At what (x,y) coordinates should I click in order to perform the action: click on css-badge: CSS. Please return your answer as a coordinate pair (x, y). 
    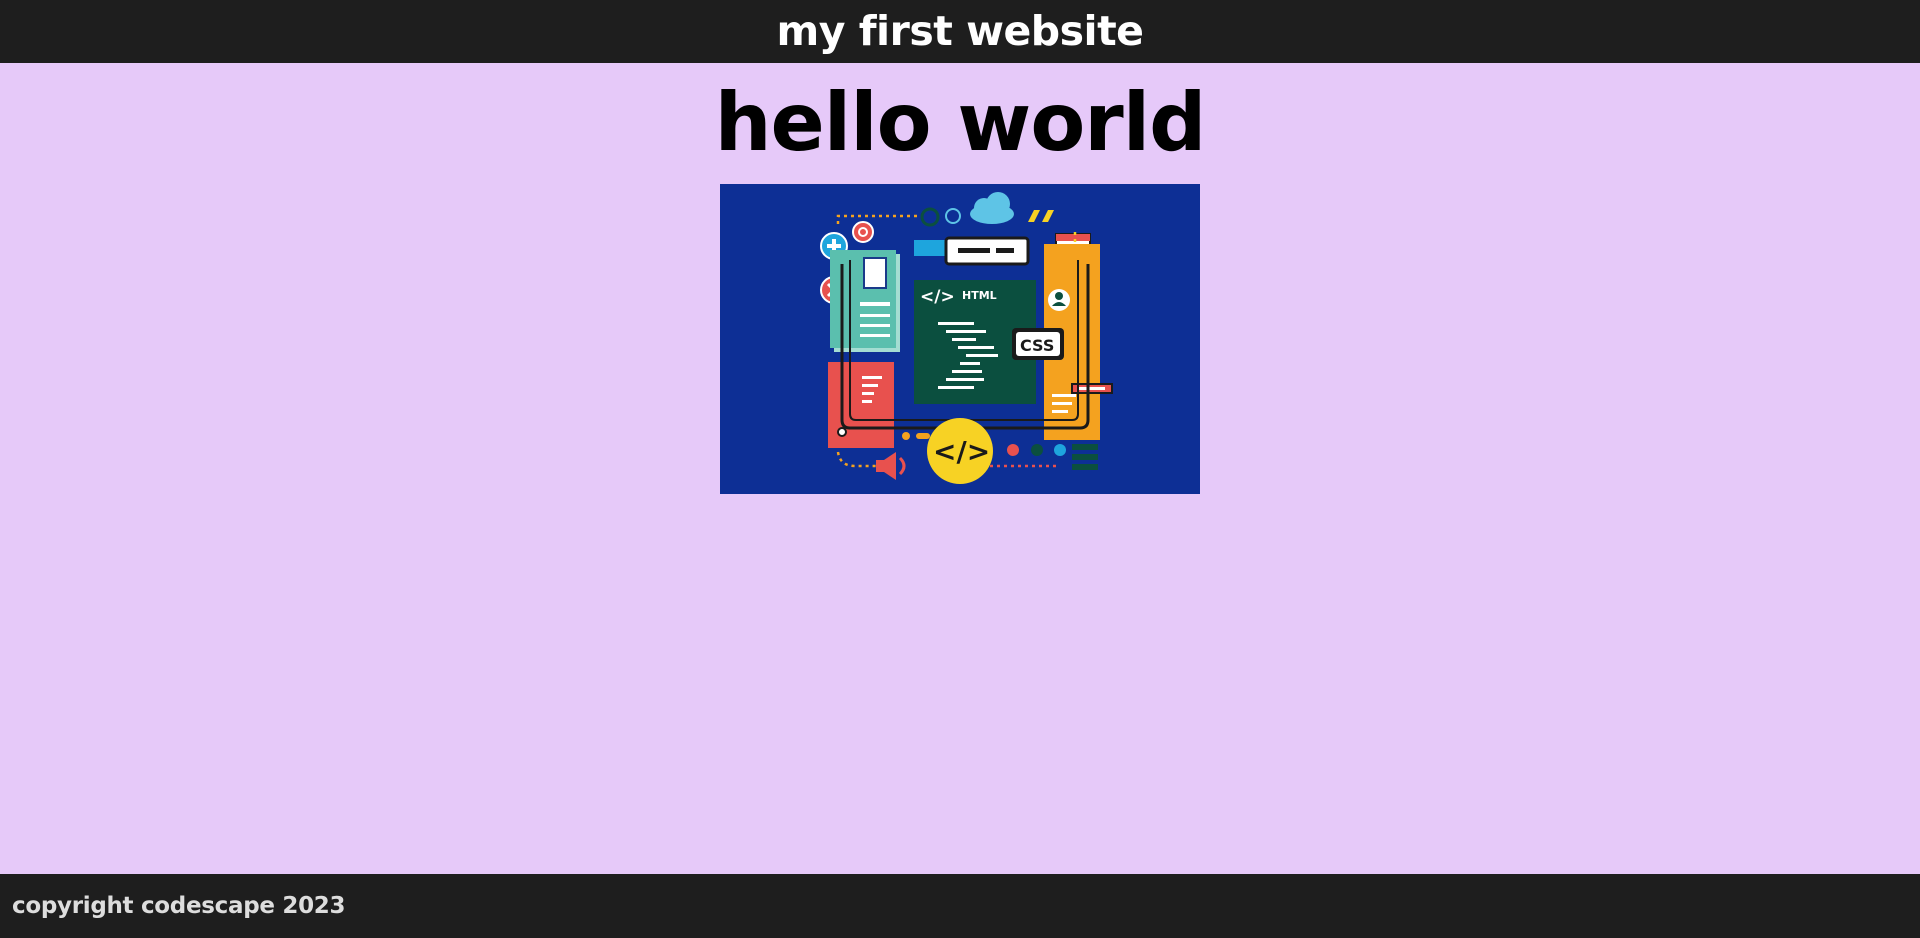
    Looking at the image, I should click on (1038, 344).